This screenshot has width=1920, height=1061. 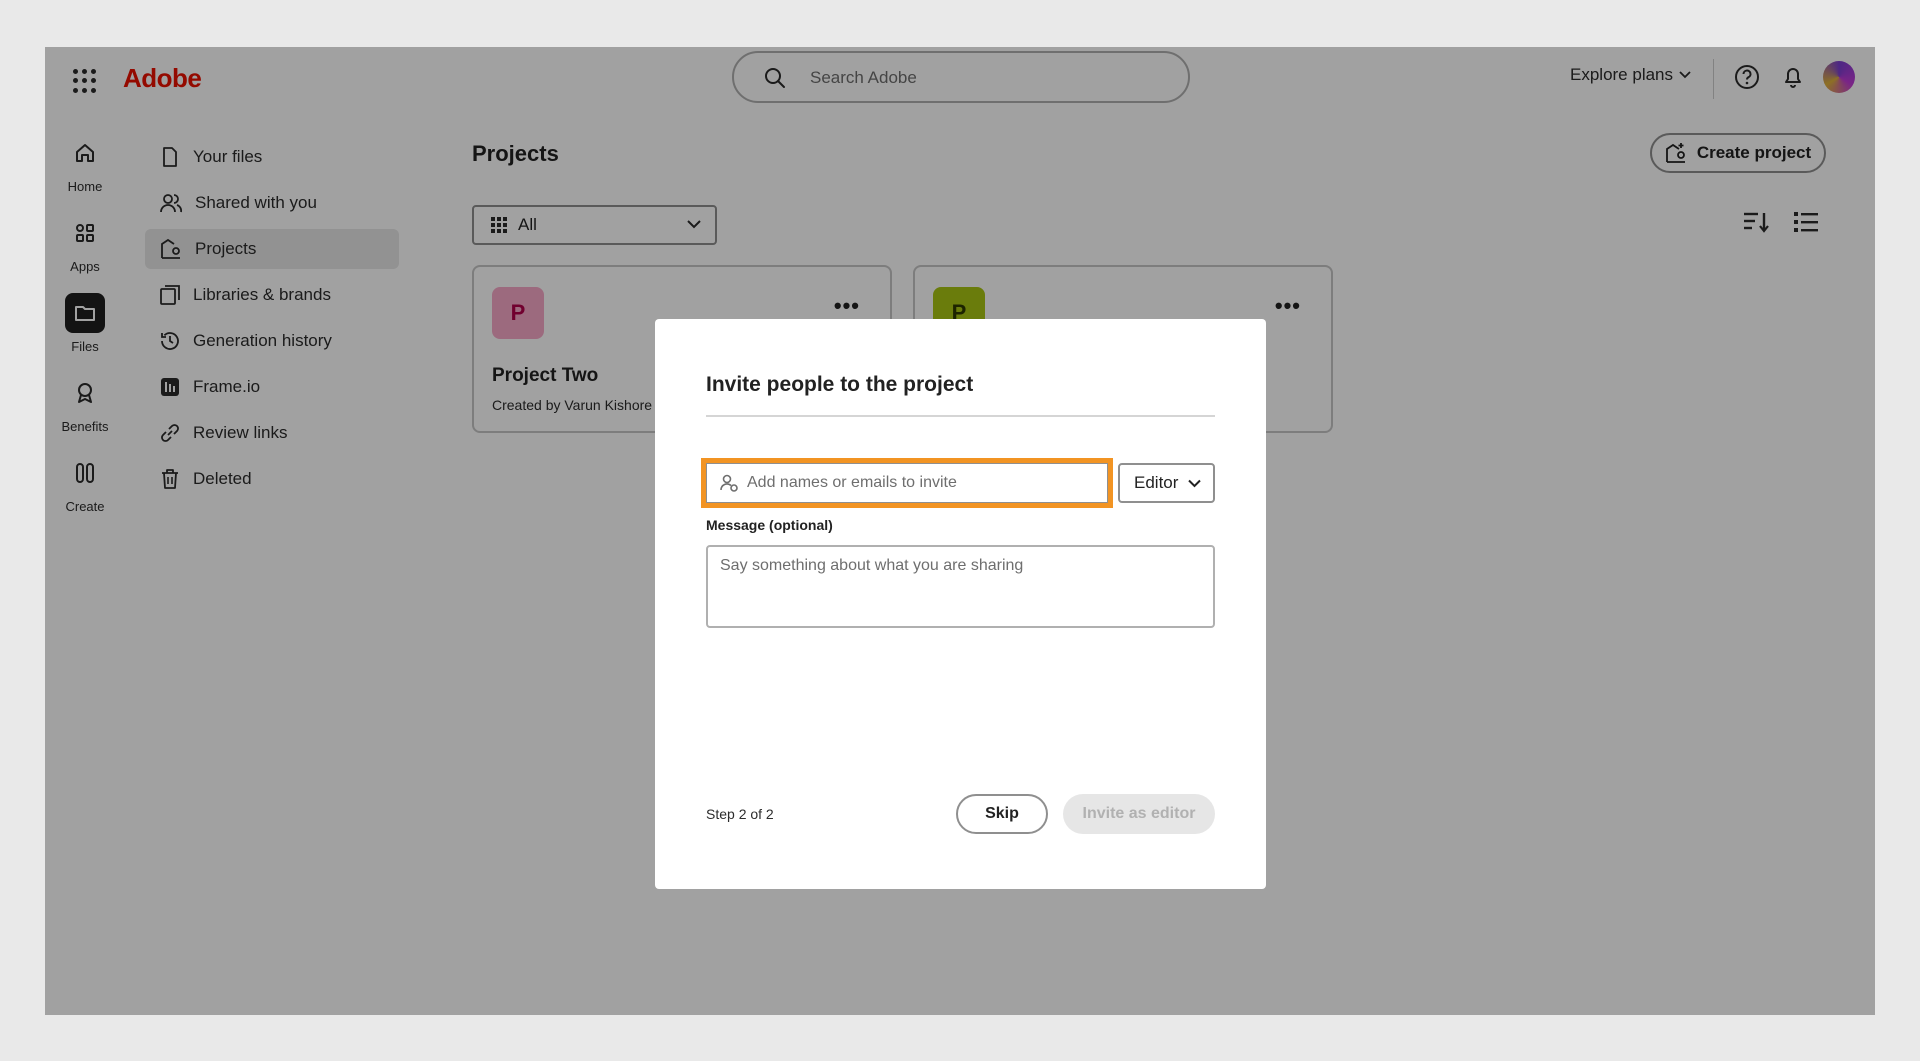 I want to click on role-dropdown: Editor, so click(x=1166, y=483).